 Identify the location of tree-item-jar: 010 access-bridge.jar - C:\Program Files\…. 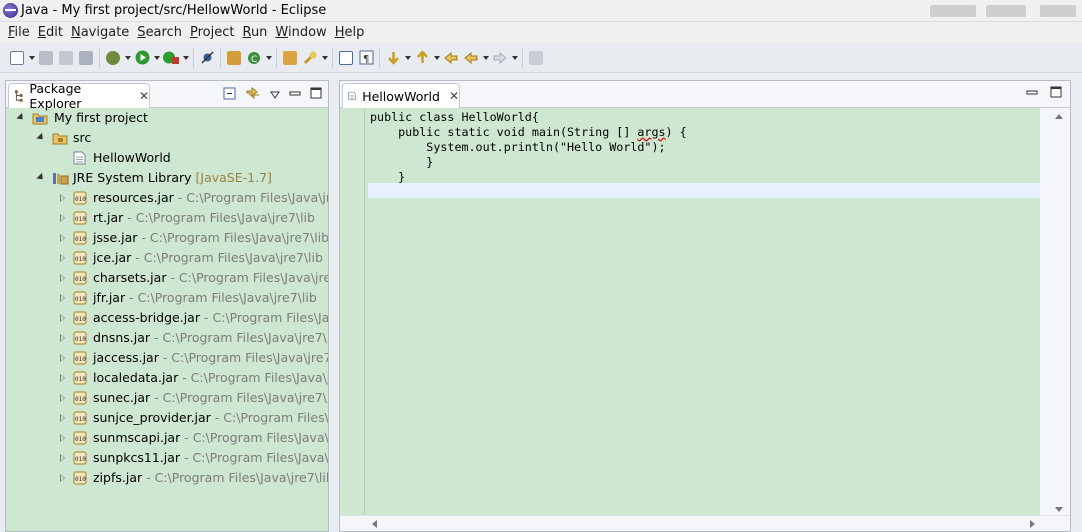
(167, 318).